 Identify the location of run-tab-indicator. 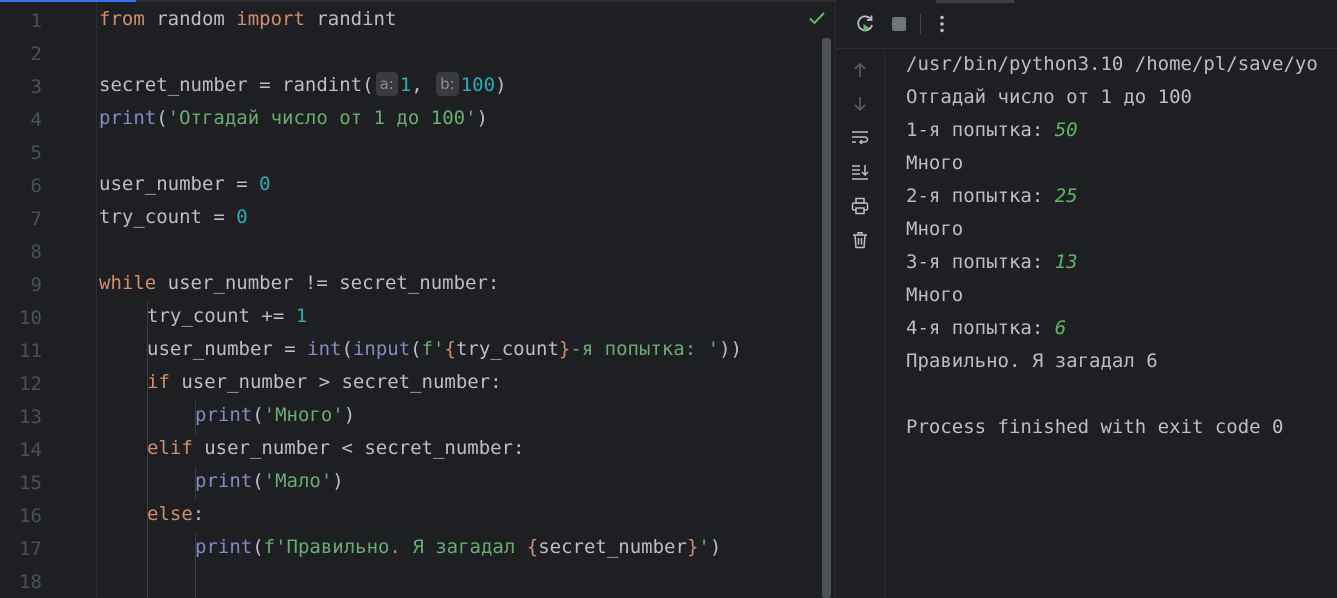
(975, 1).